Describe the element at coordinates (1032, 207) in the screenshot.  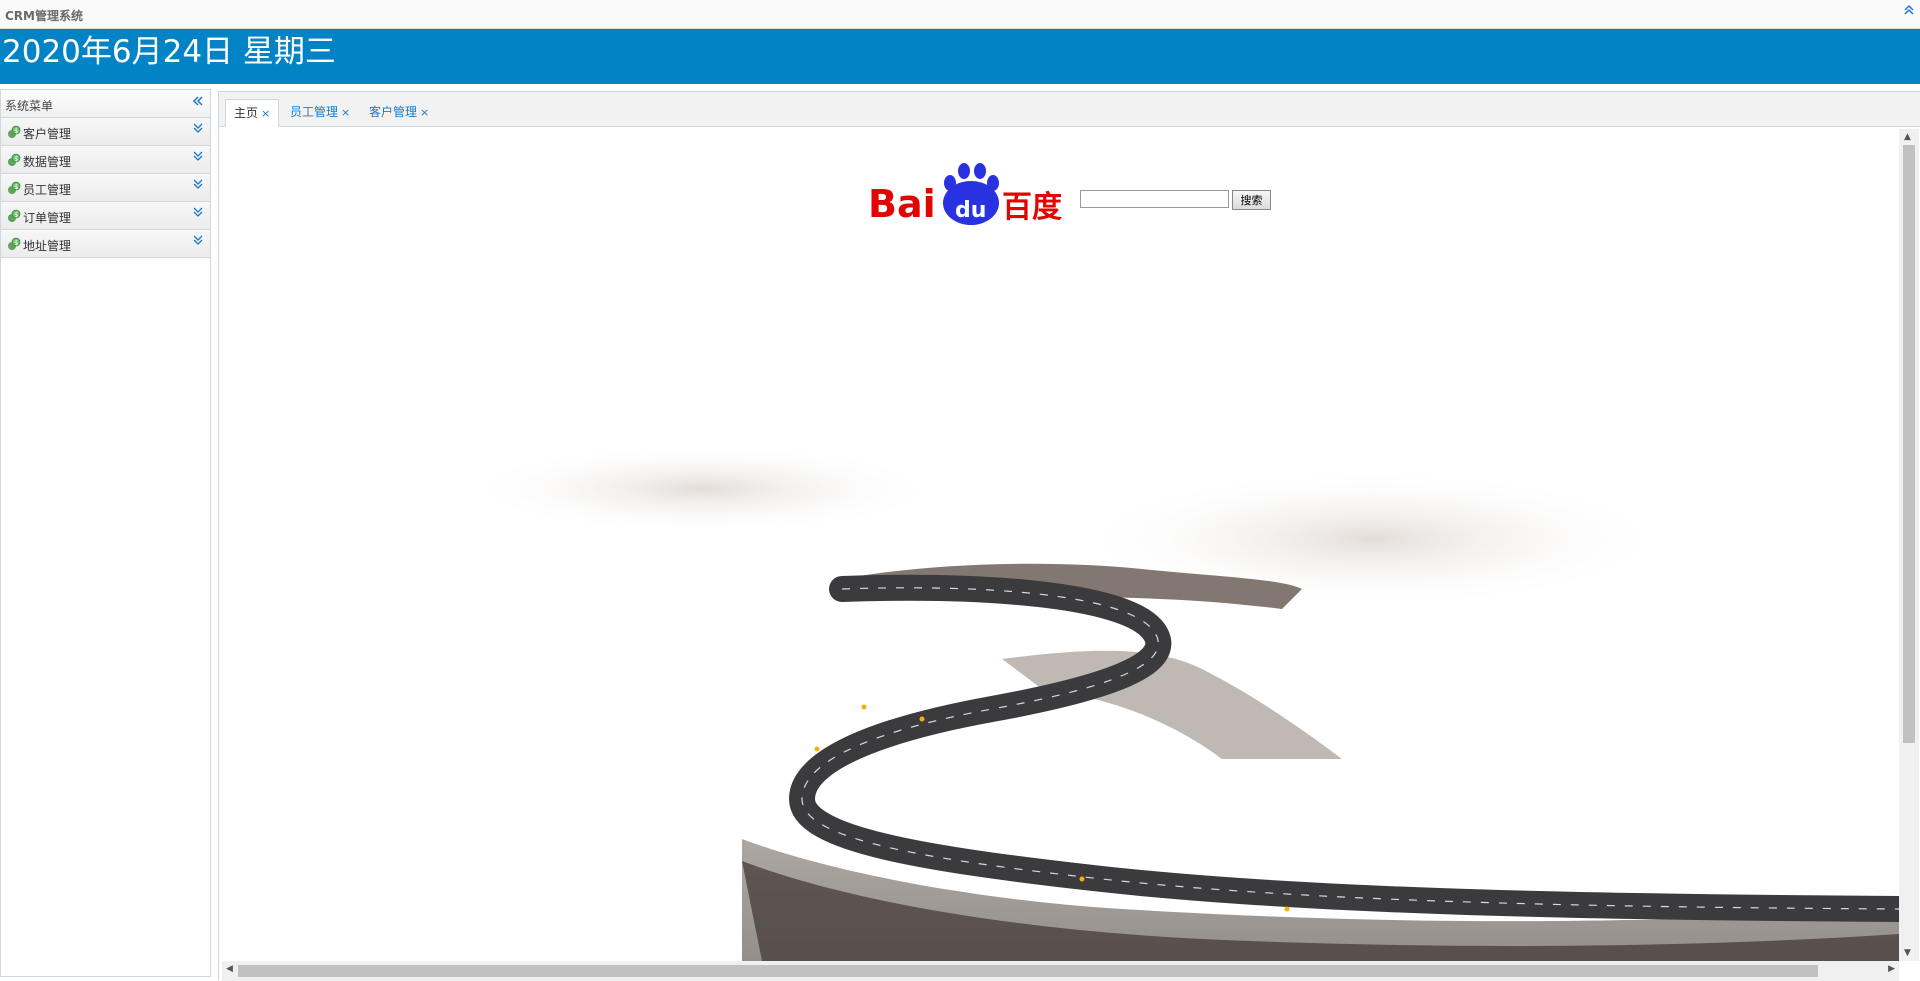
I see `logo-text-baidu-cn: 百度` at that location.